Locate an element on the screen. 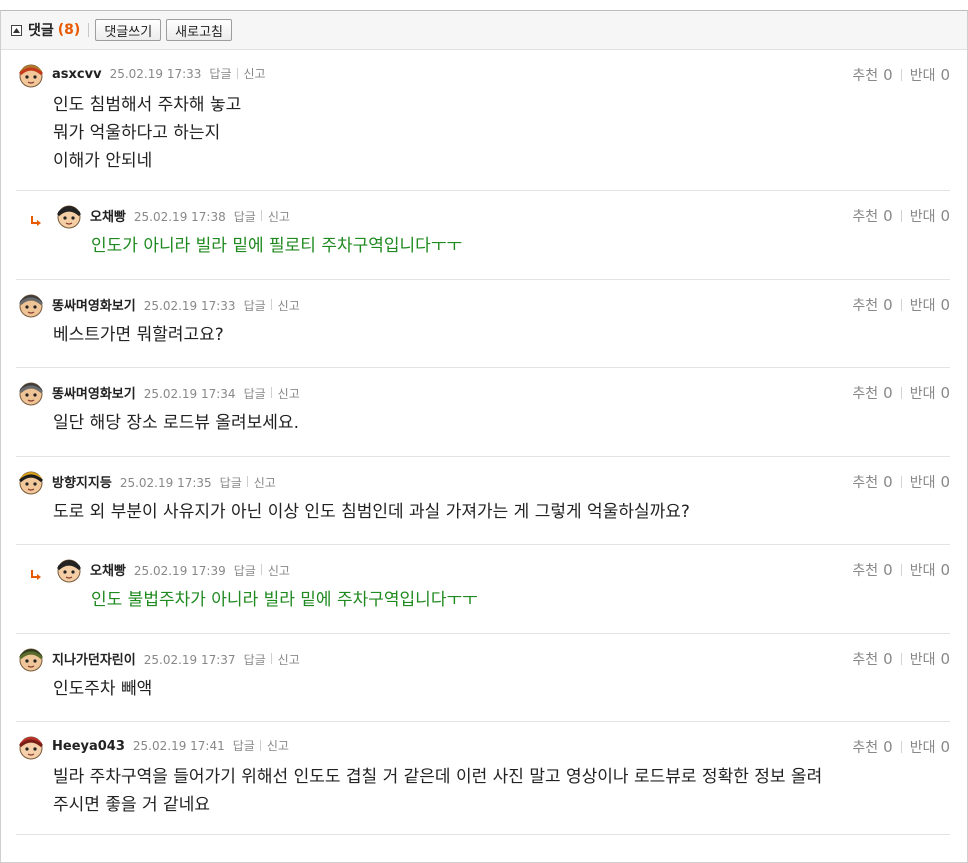 The image size is (968, 863). comment-date: 25.02.19 17:33 is located at coordinates (155, 74).